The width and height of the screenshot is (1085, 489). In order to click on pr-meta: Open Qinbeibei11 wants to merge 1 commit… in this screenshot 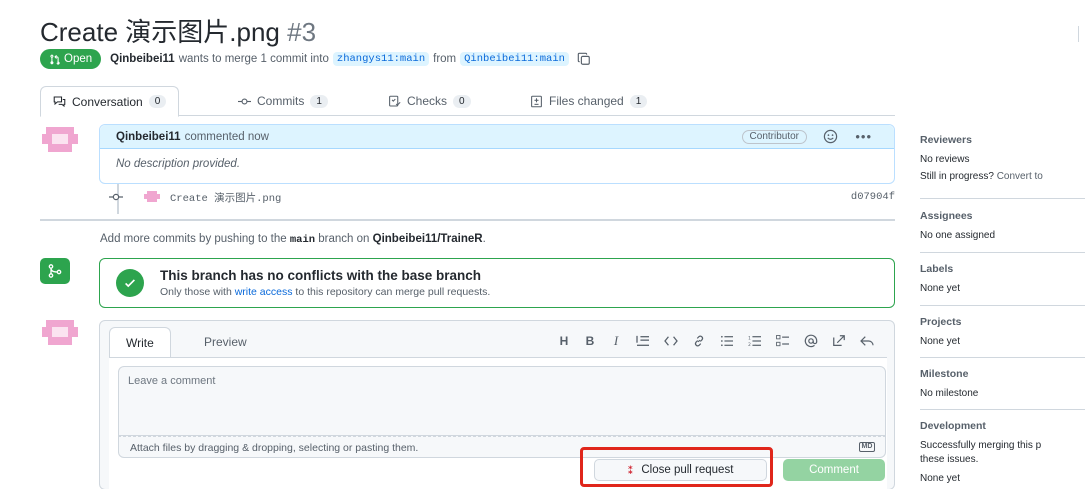, I will do `click(315, 59)`.